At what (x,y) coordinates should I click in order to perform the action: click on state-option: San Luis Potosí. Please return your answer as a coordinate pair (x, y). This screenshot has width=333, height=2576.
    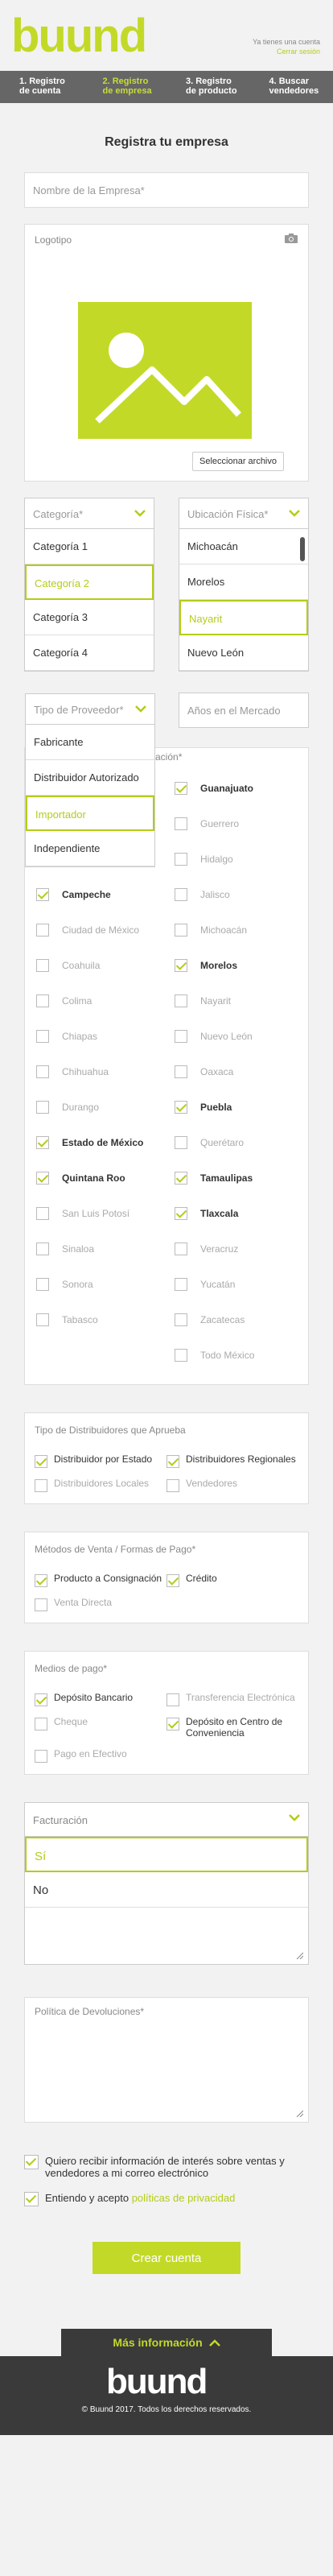
    Looking at the image, I should click on (99, 1213).